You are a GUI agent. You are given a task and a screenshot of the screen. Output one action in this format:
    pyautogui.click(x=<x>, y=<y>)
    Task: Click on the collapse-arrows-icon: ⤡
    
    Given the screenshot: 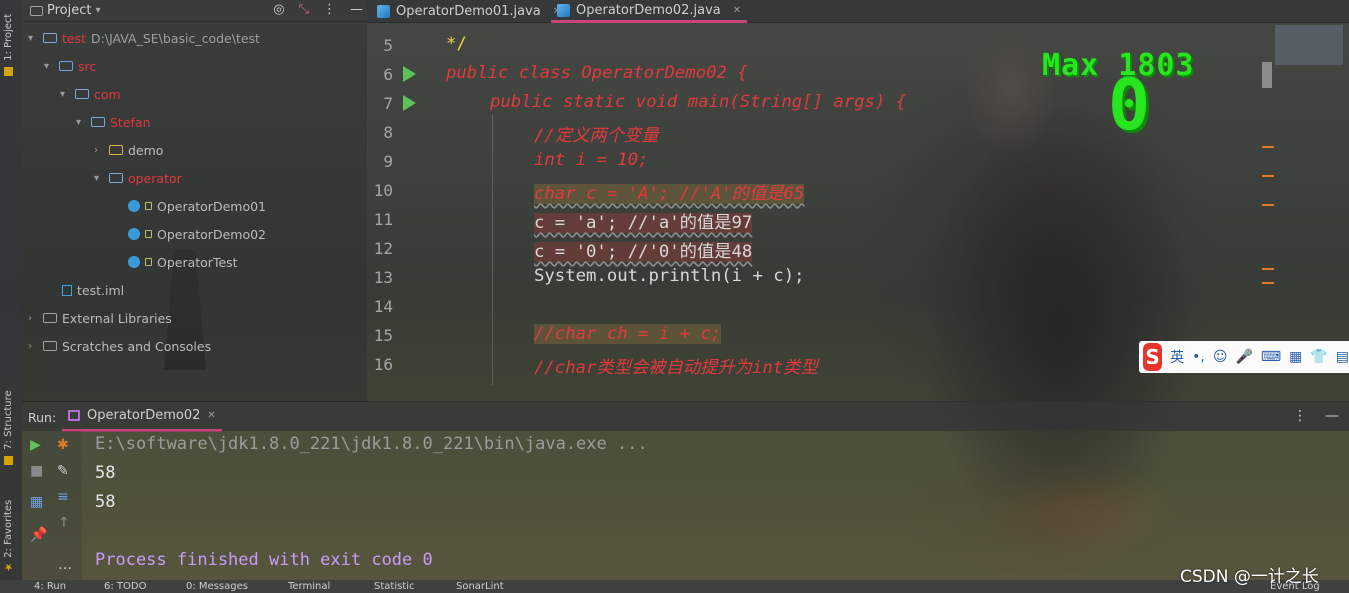 What is the action you would take?
    pyautogui.click(x=304, y=9)
    